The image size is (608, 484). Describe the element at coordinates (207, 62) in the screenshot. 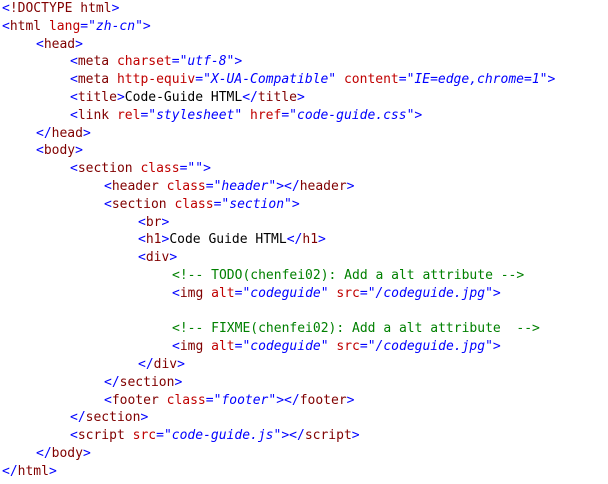

I see `code-token-str: "utf-8"` at that location.